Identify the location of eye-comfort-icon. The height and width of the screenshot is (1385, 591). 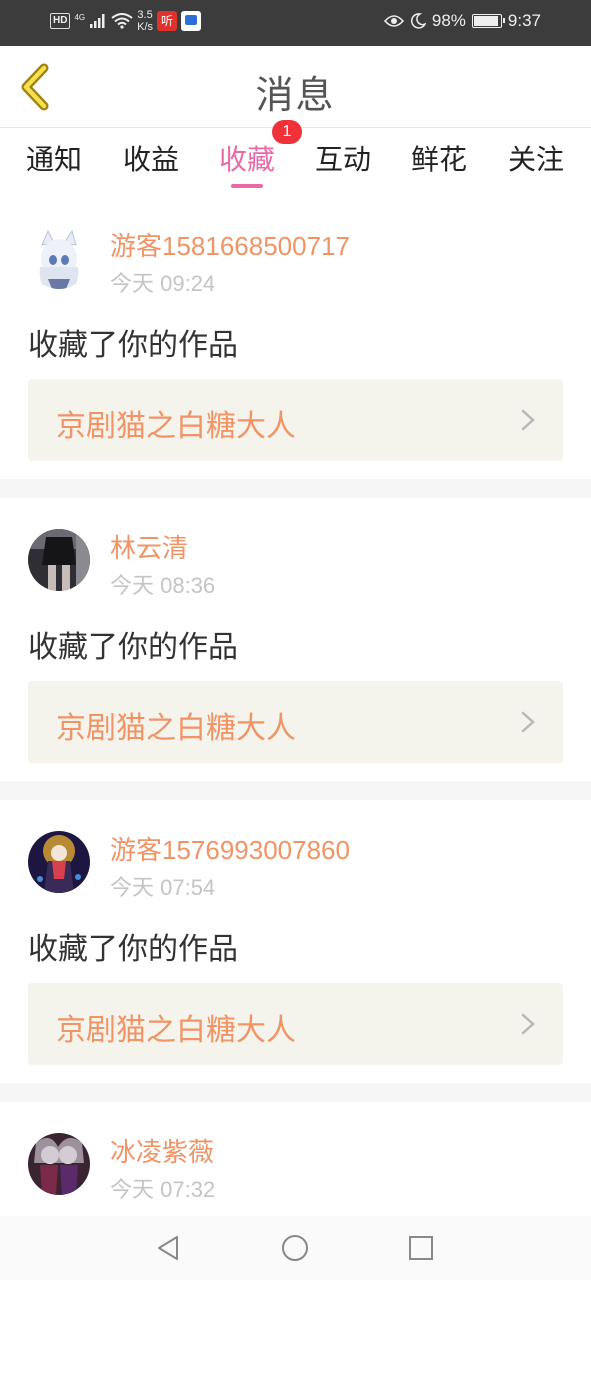
(393, 21).